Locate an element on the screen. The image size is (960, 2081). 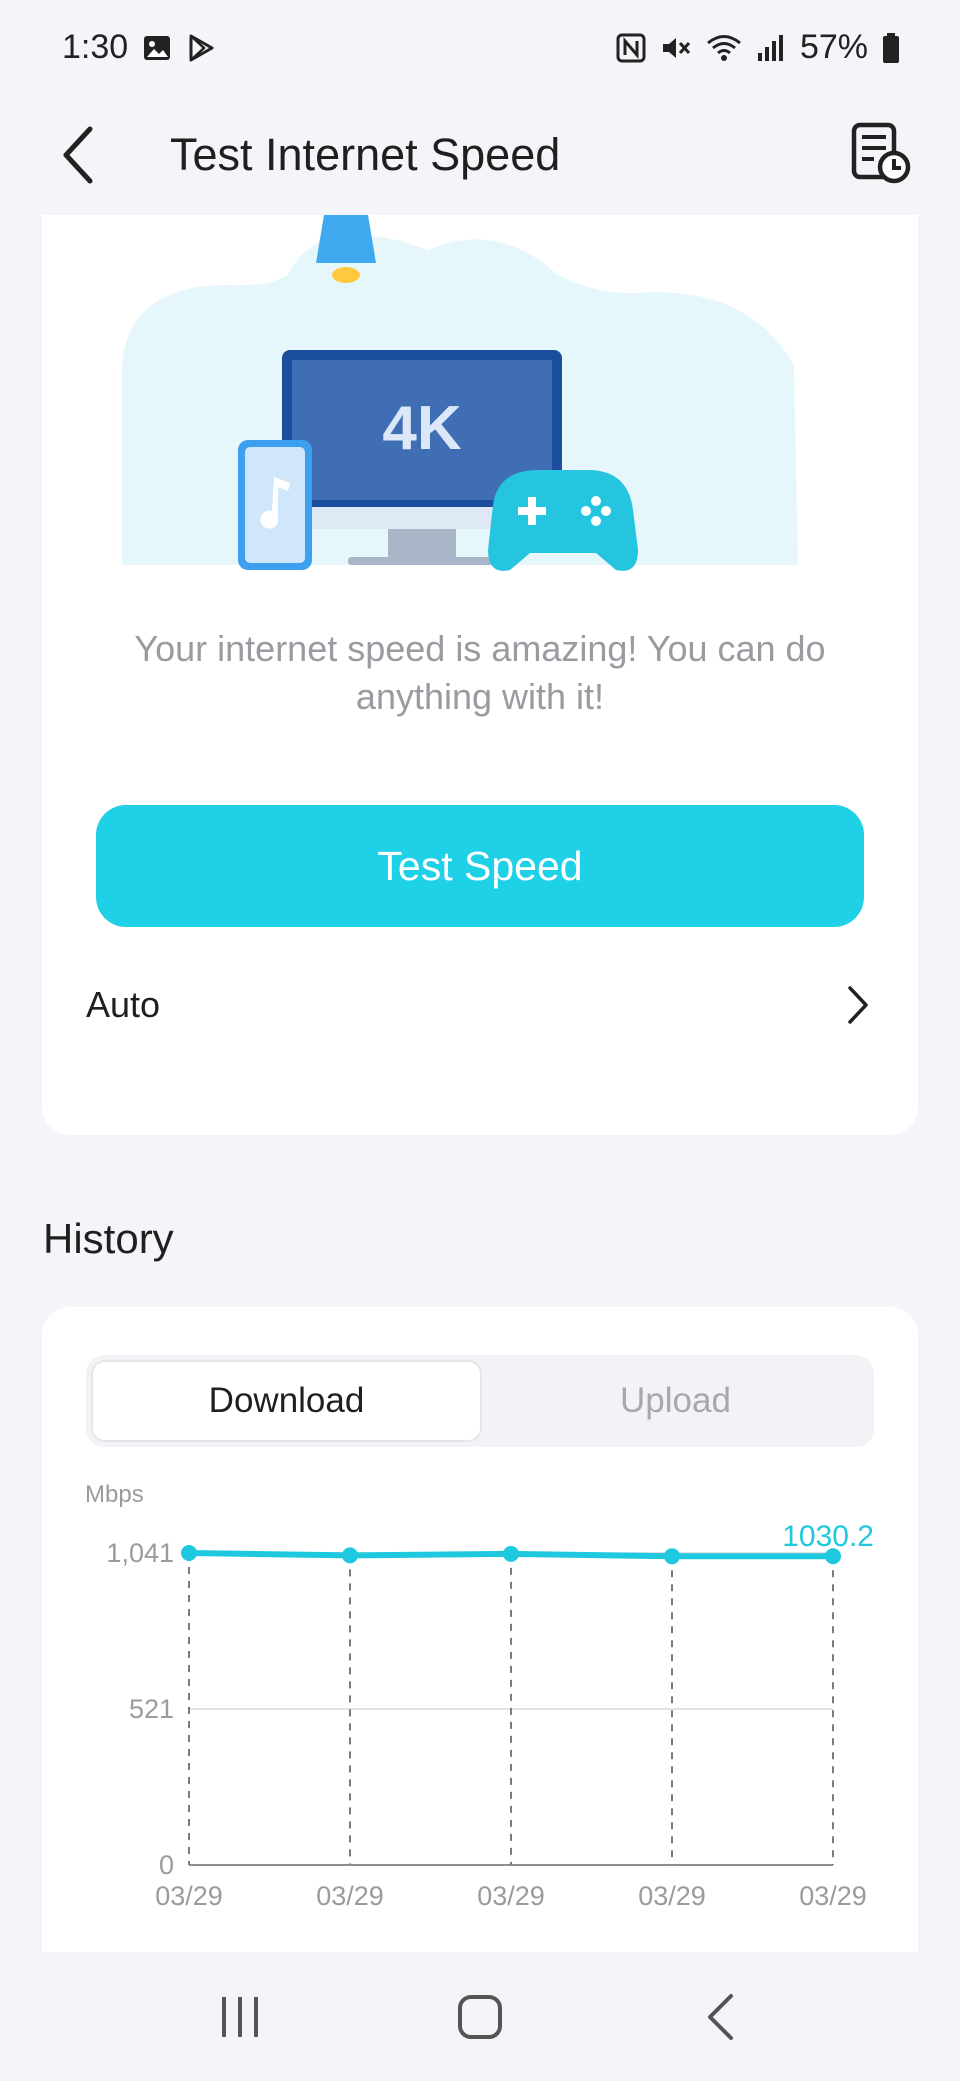
phone-music-icon is located at coordinates (275, 505).